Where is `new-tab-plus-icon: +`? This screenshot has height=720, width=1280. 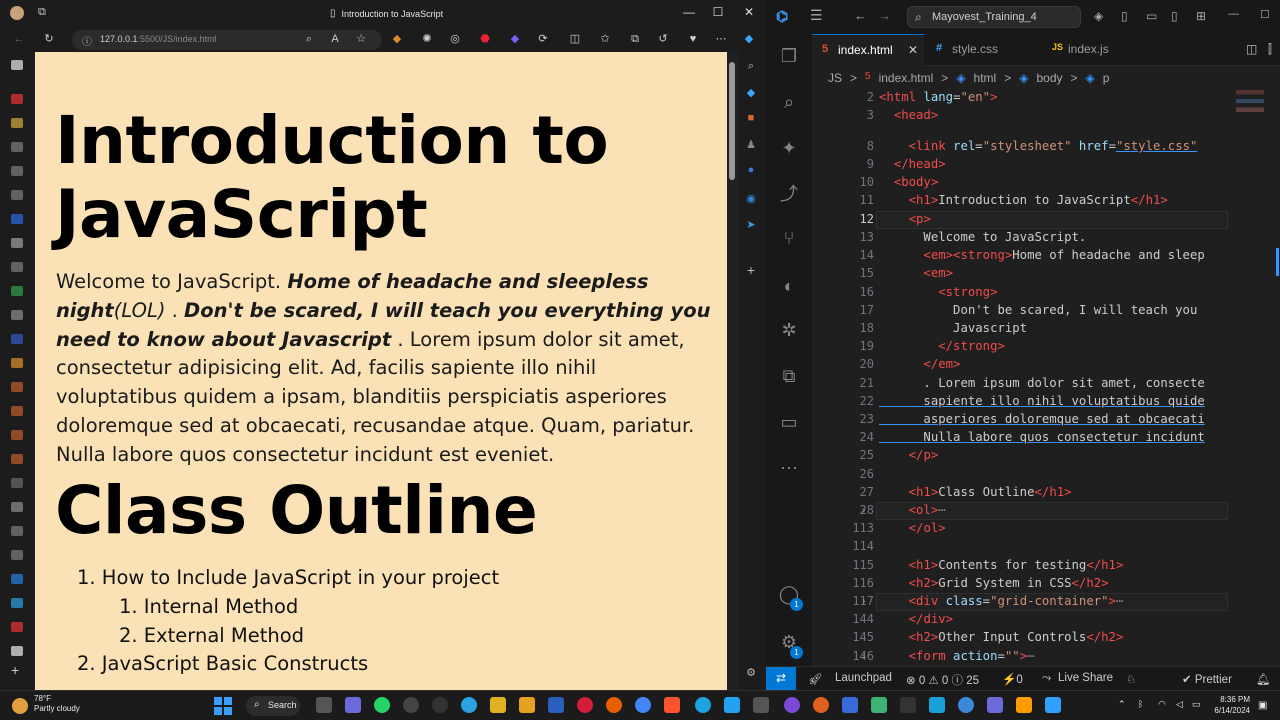
new-tab-plus-icon: + is located at coordinates (15, 670).